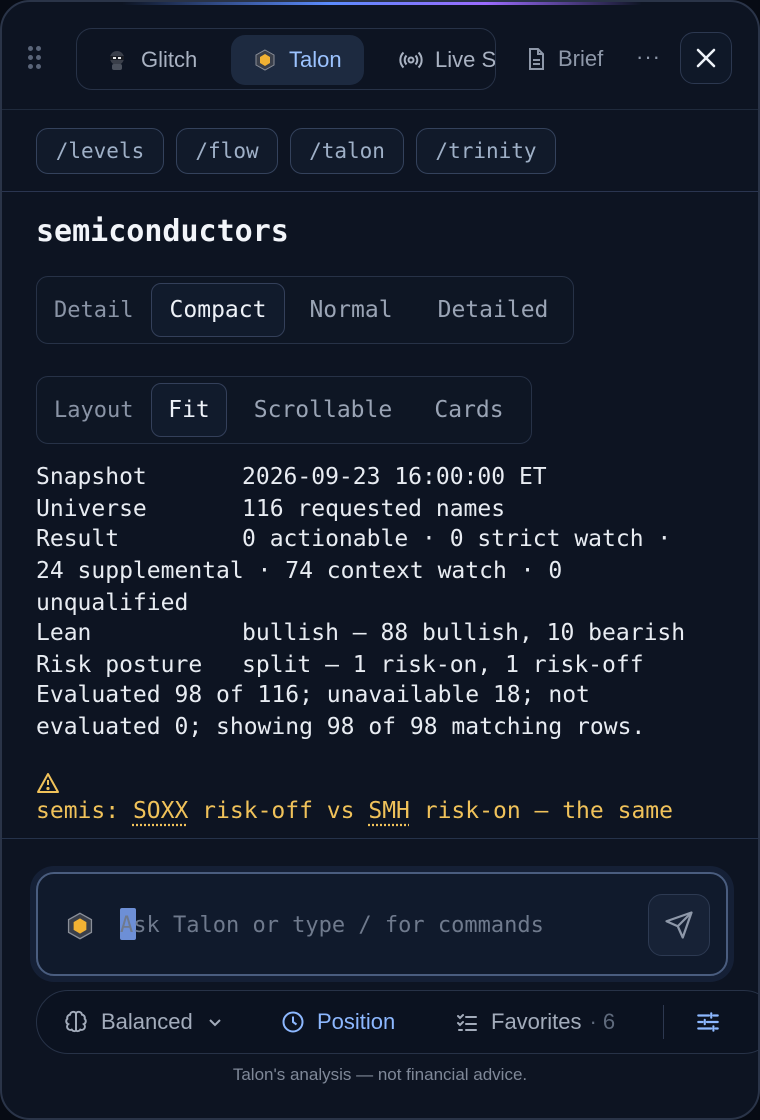 Image resolution: width=760 pixels, height=1120 pixels. What do you see at coordinates (394, 477) in the screenshot?
I see `snapshot-value: 2026-09-23 16:00:00 ET` at bounding box center [394, 477].